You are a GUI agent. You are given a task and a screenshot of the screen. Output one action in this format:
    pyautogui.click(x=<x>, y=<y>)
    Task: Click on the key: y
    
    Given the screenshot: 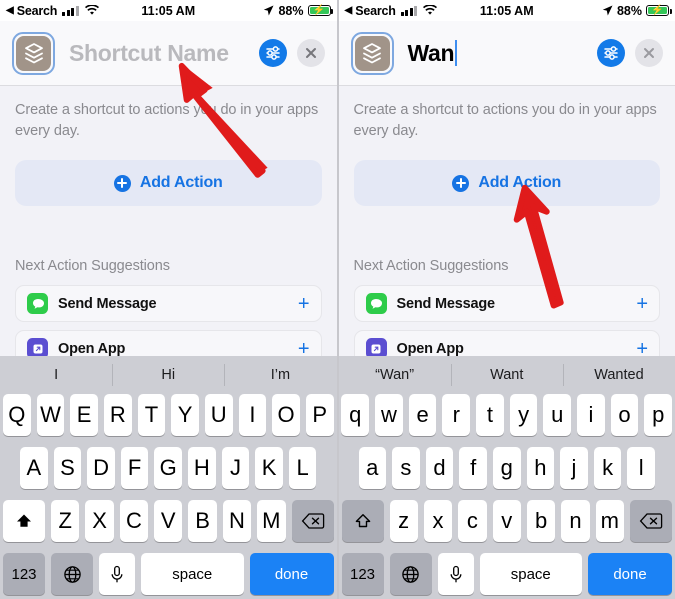 What is the action you would take?
    pyautogui.click(x=523, y=415)
    